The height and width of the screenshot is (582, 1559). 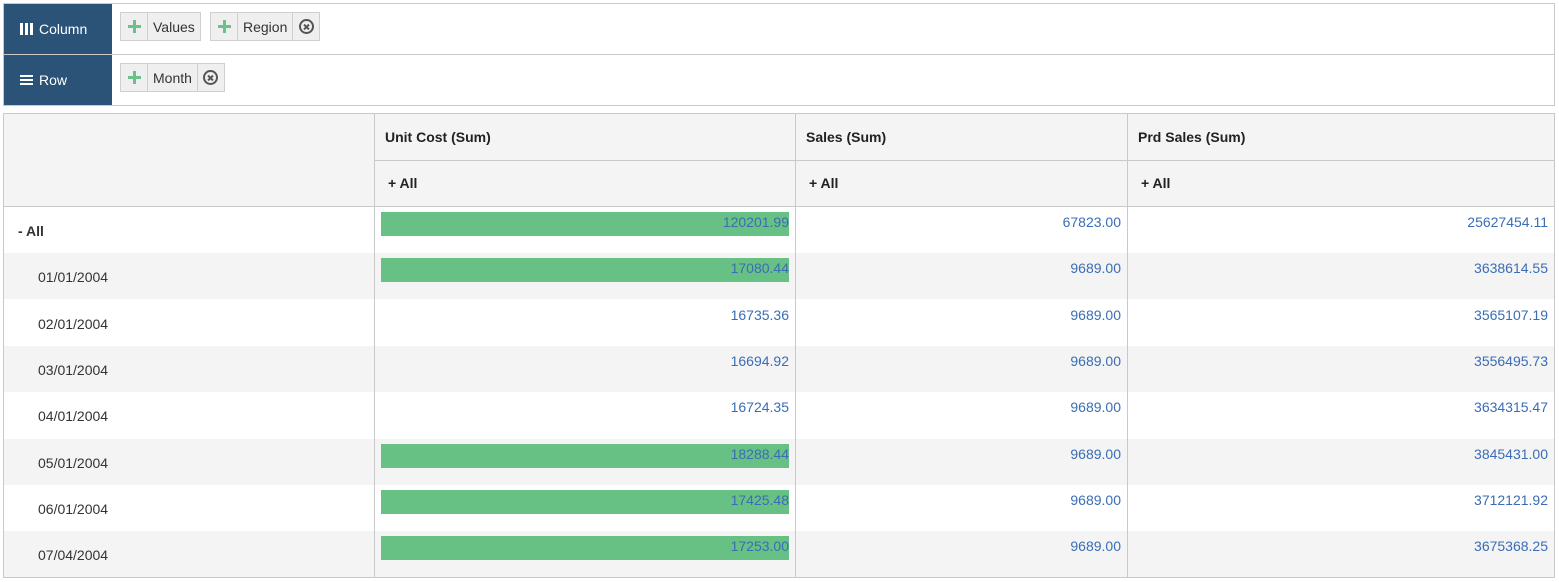 What do you see at coordinates (73, 508) in the screenshot?
I see `row-label: 06/01/2004` at bounding box center [73, 508].